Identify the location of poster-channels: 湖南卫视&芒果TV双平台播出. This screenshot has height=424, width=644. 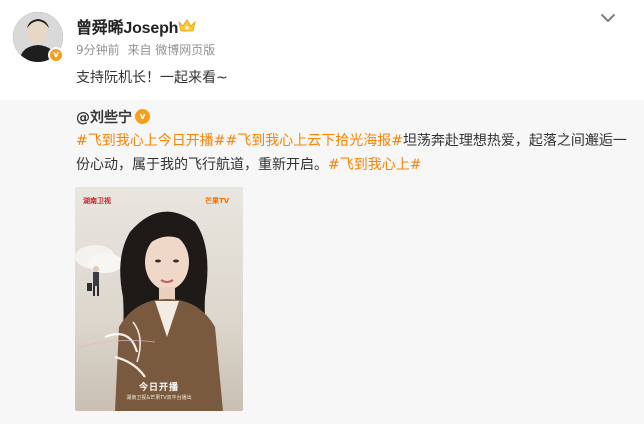
(159, 398).